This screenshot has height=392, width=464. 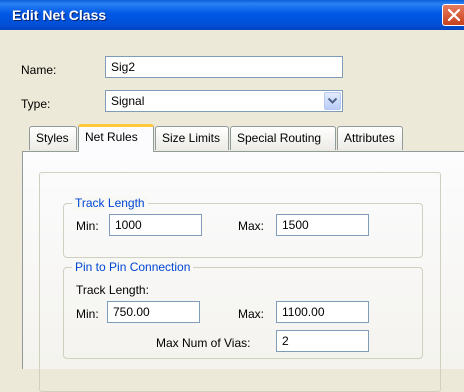 I want to click on type-select-value: Signal, so click(x=128, y=101).